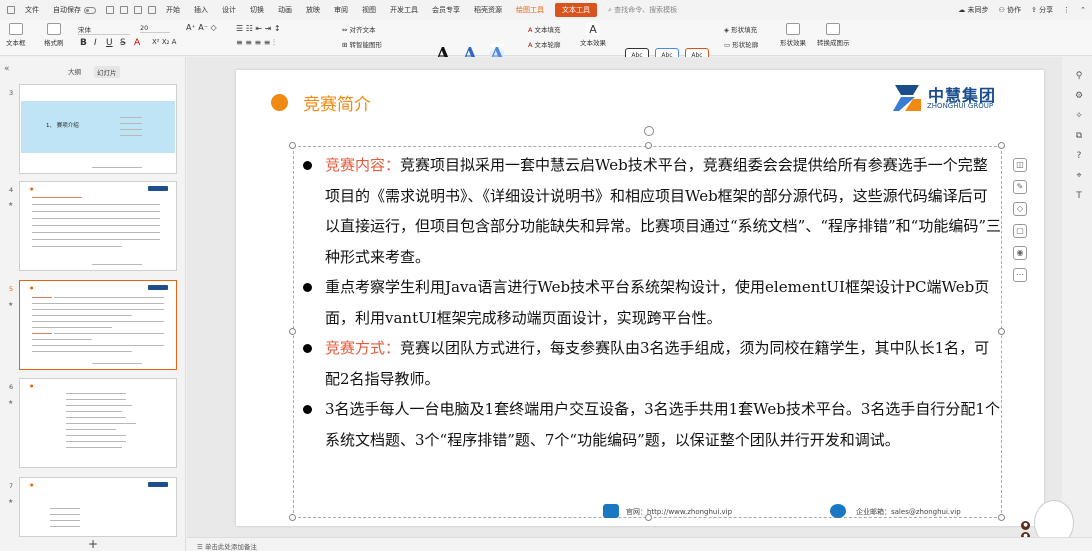 The height and width of the screenshot is (551, 1092). Describe the element at coordinates (337, 102) in the screenshot. I see `slide-title: 竞赛简介` at that location.